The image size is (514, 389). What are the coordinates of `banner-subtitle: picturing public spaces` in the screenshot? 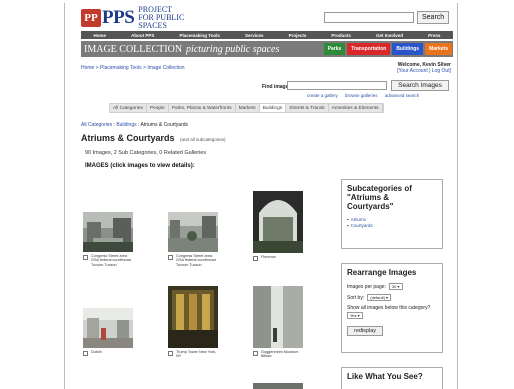 It's located at (233, 49).